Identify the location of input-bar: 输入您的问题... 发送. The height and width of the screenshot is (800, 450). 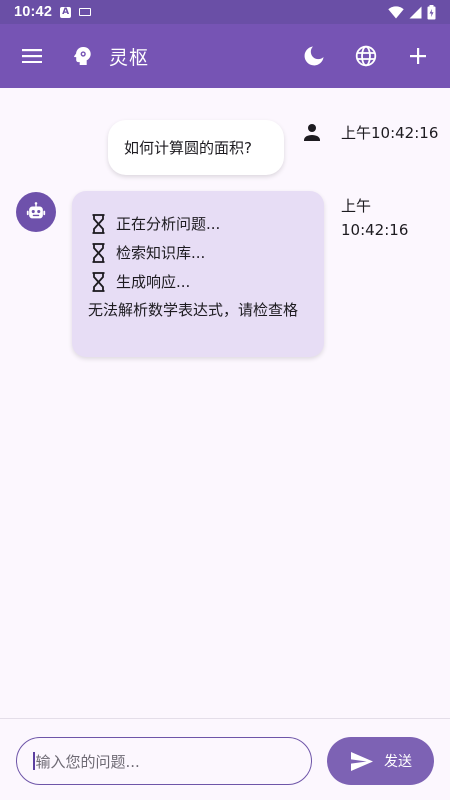
(225, 759).